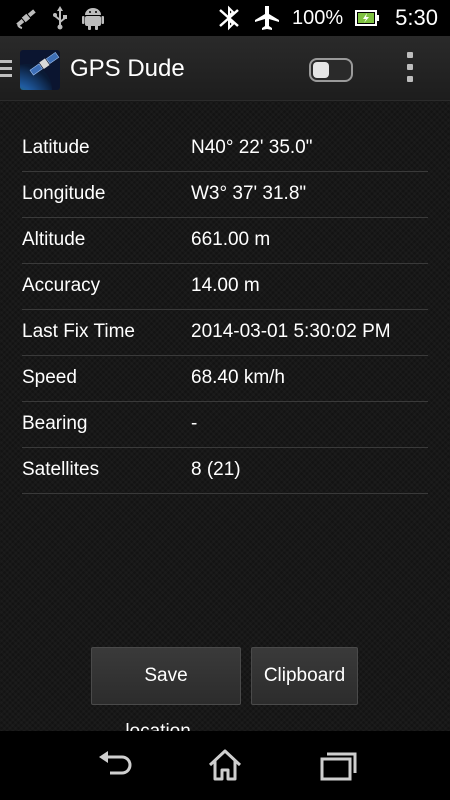 This screenshot has height=800, width=450. I want to click on battery-percentage: 100%, so click(318, 17).